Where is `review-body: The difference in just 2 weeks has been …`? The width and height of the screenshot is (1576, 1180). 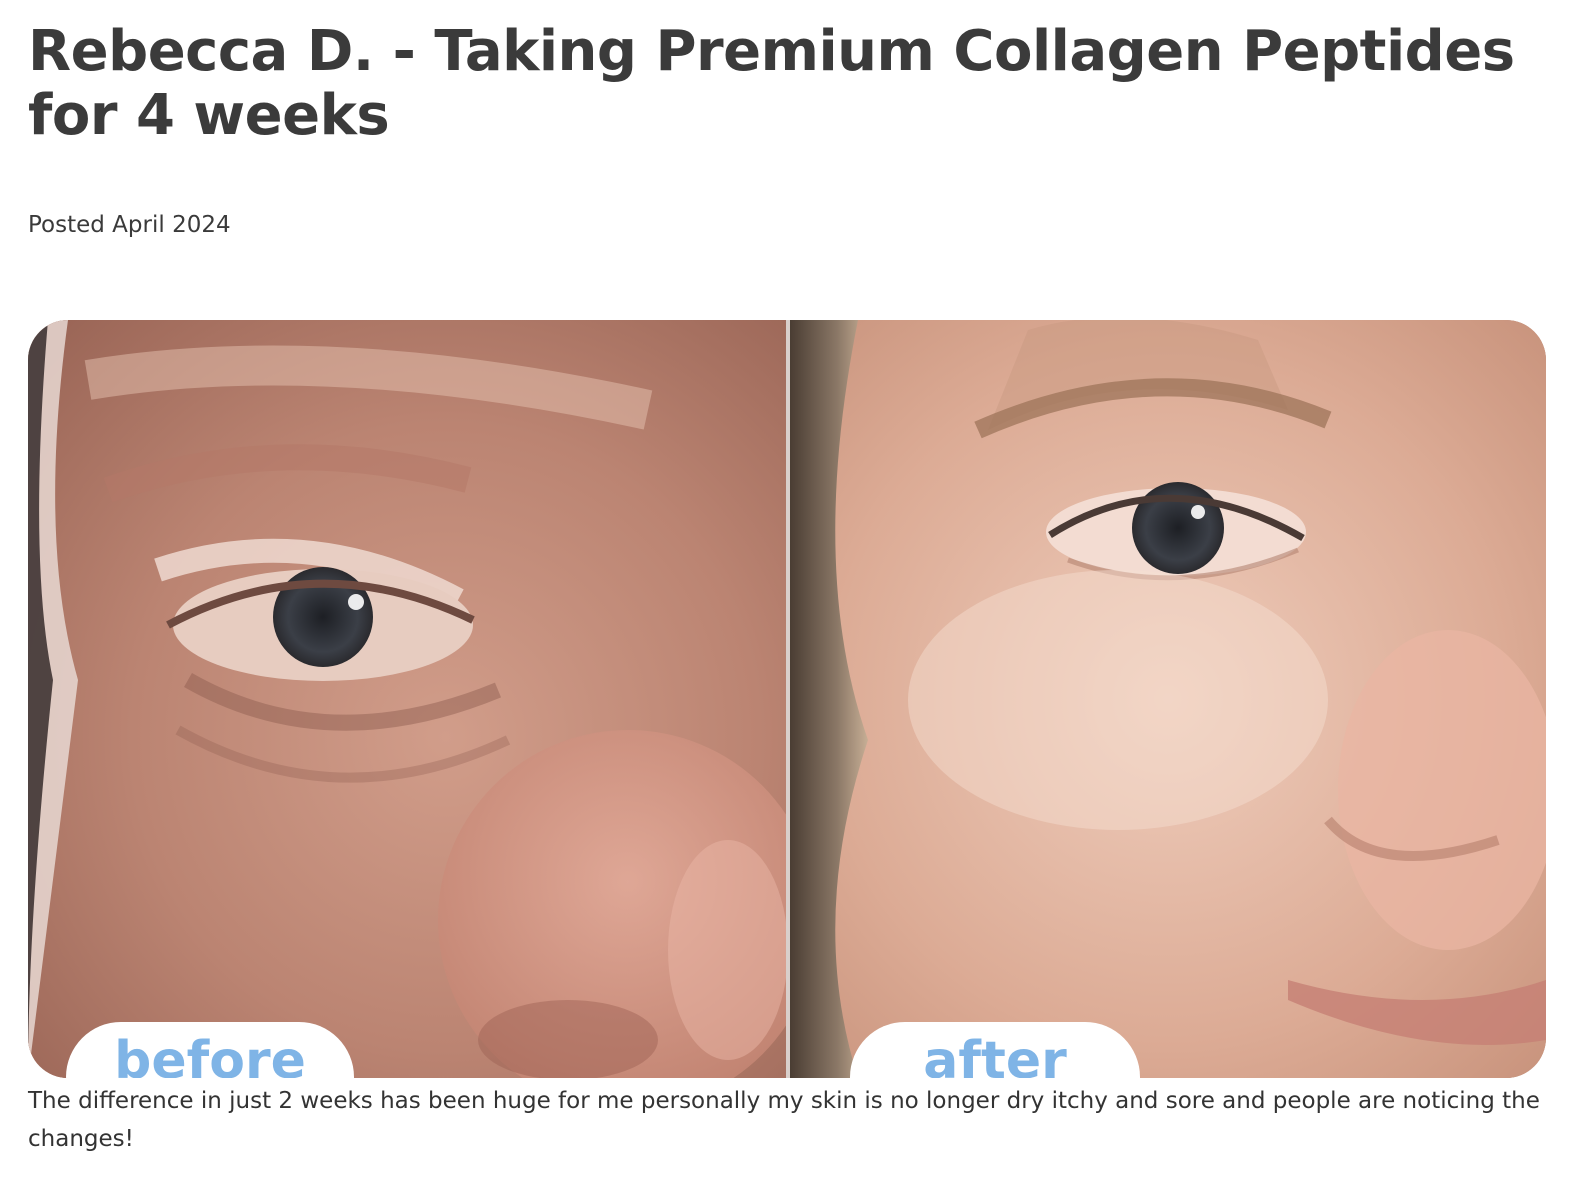 review-body: The difference in just 2 weeks has been … is located at coordinates (784, 1120).